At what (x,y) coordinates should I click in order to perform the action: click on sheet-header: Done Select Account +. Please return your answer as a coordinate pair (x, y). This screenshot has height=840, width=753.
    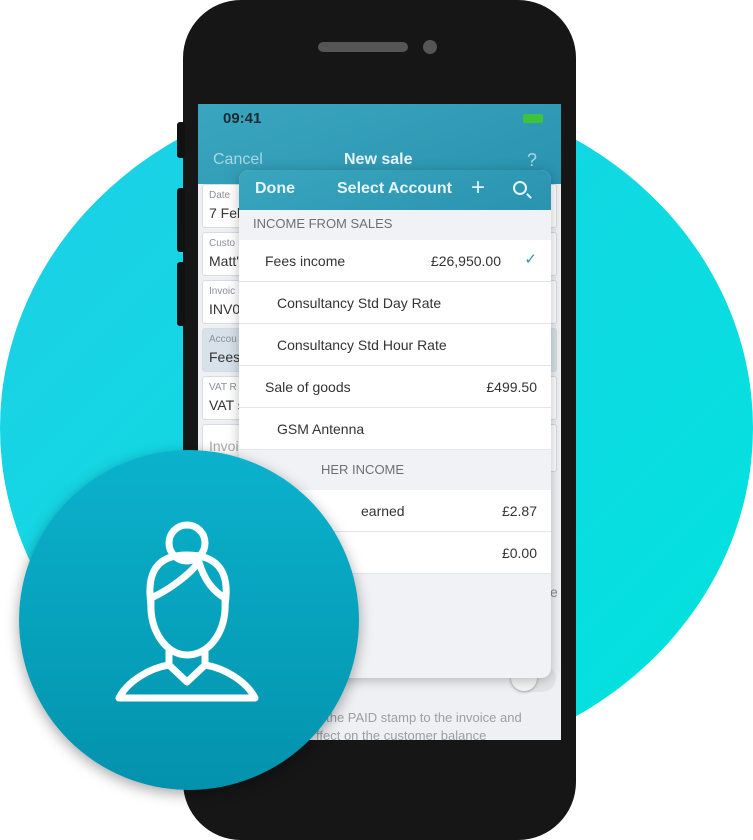
    Looking at the image, I should click on (395, 190).